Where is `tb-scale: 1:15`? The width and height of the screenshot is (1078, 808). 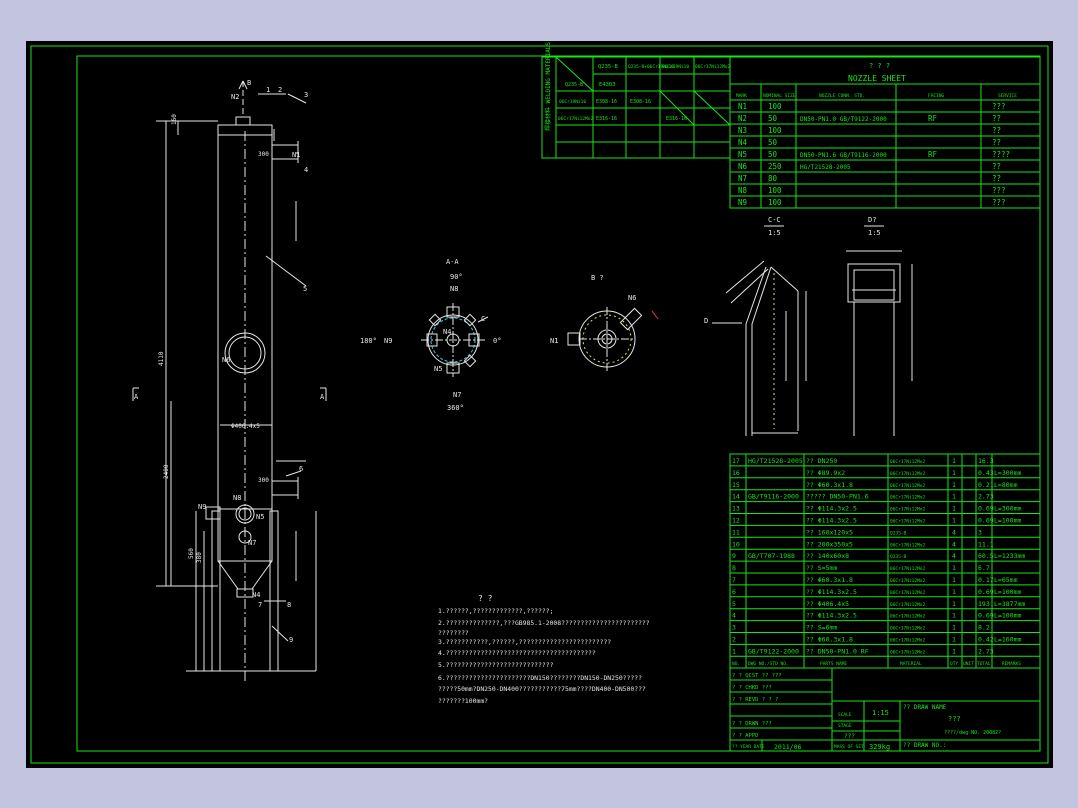
tb-scale: 1:15 is located at coordinates (880, 713).